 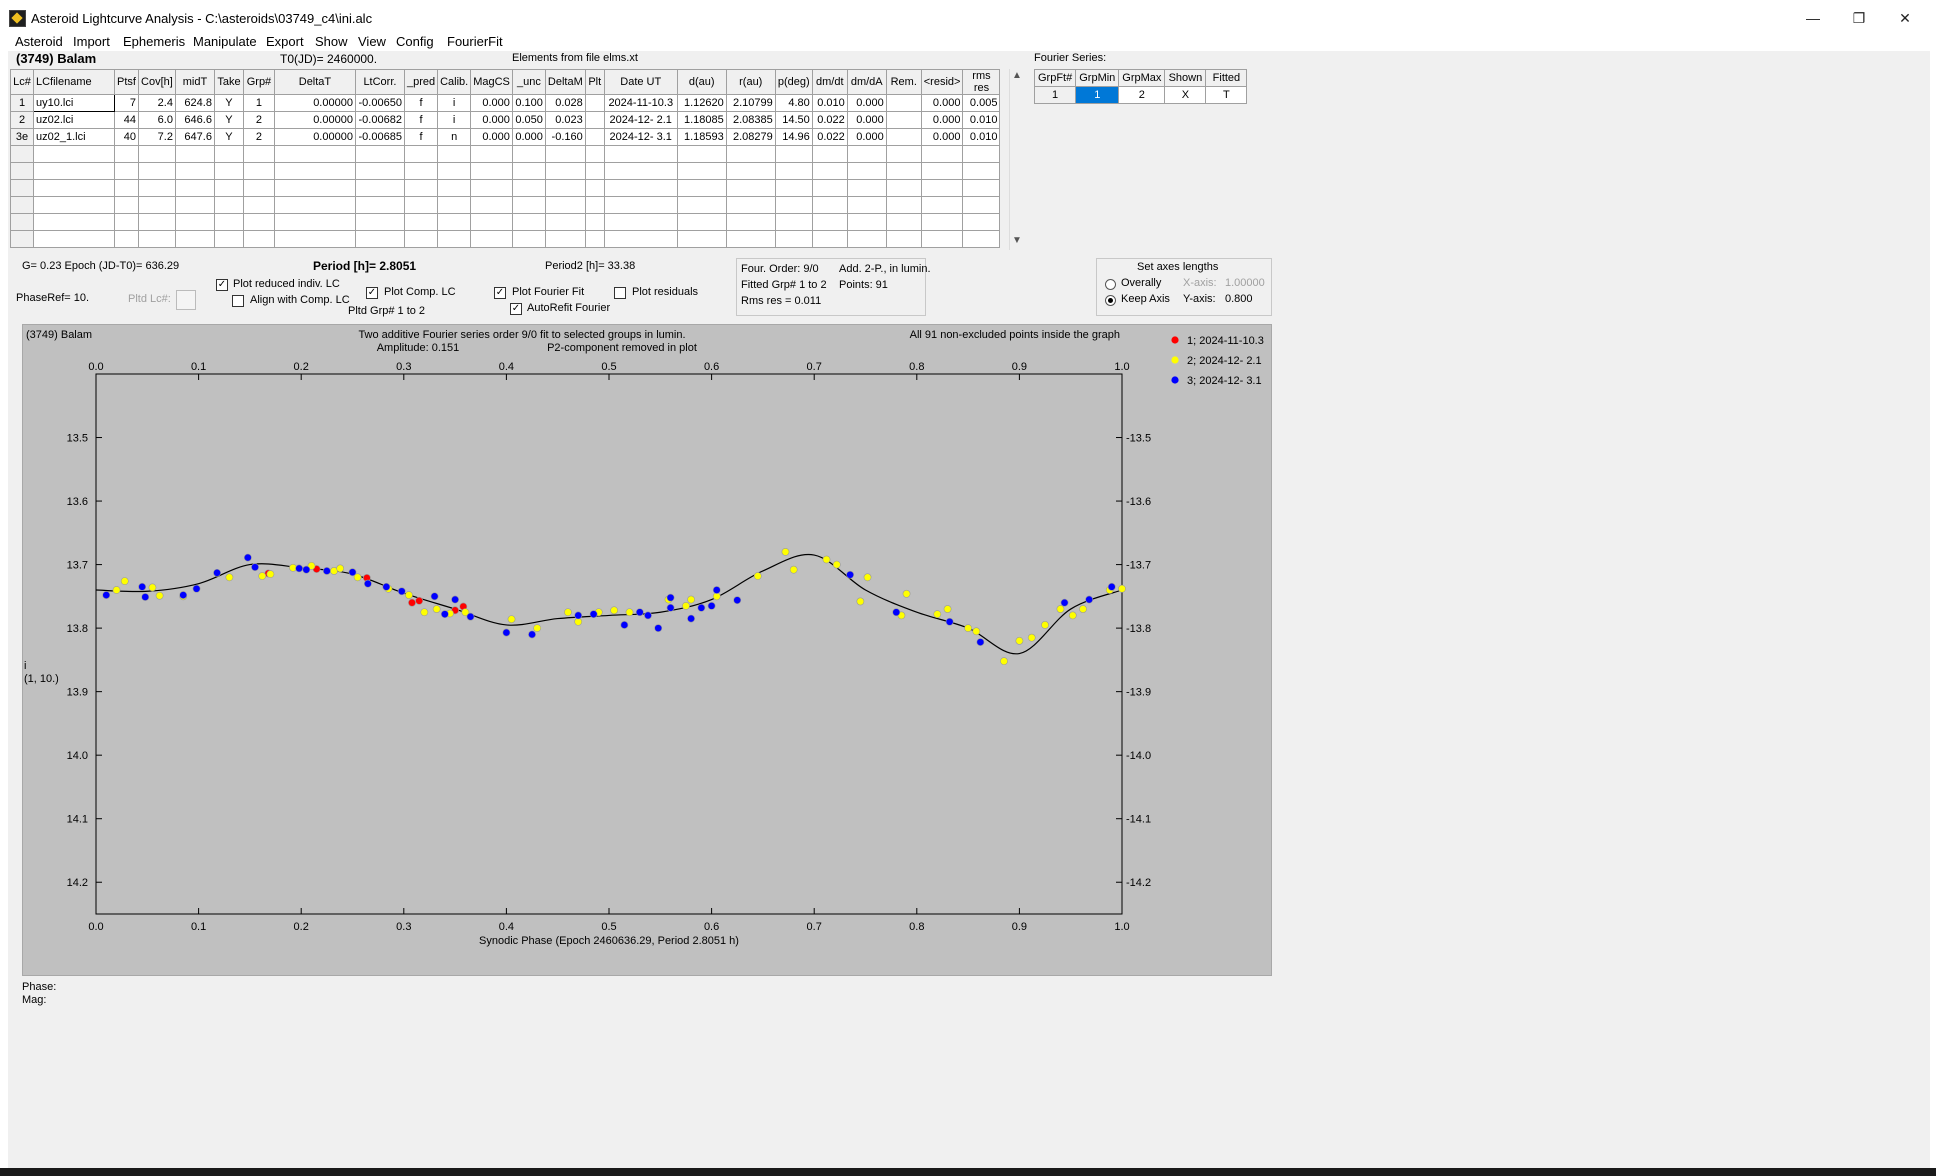 I want to click on table-cell: 647.6, so click(x=194, y=137).